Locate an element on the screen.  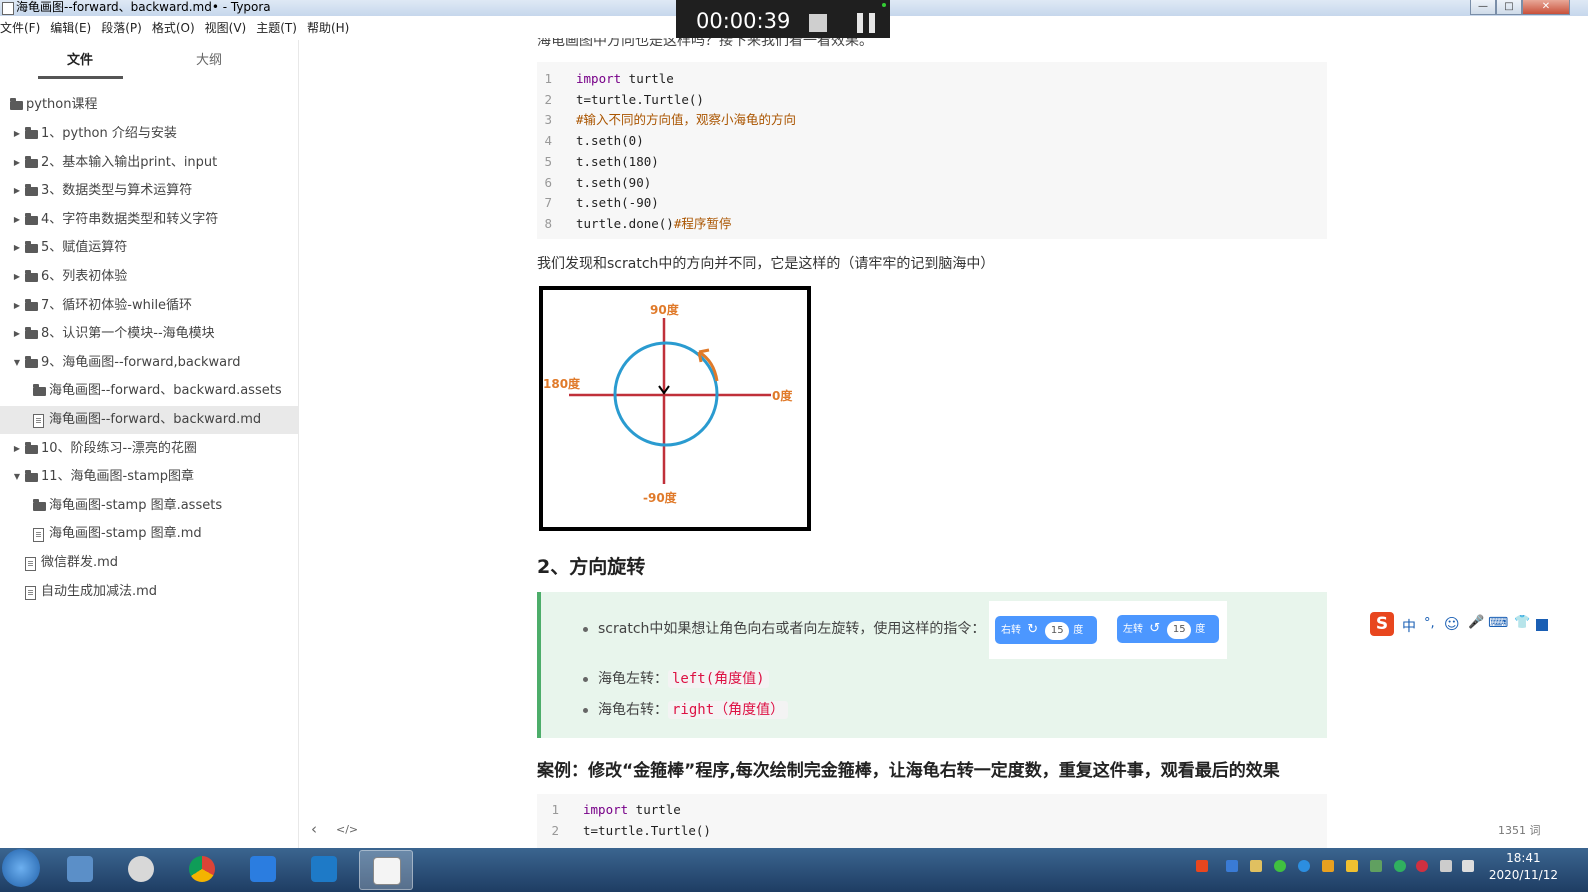
menu-theme: 主题(T) is located at coordinates (276, 28).